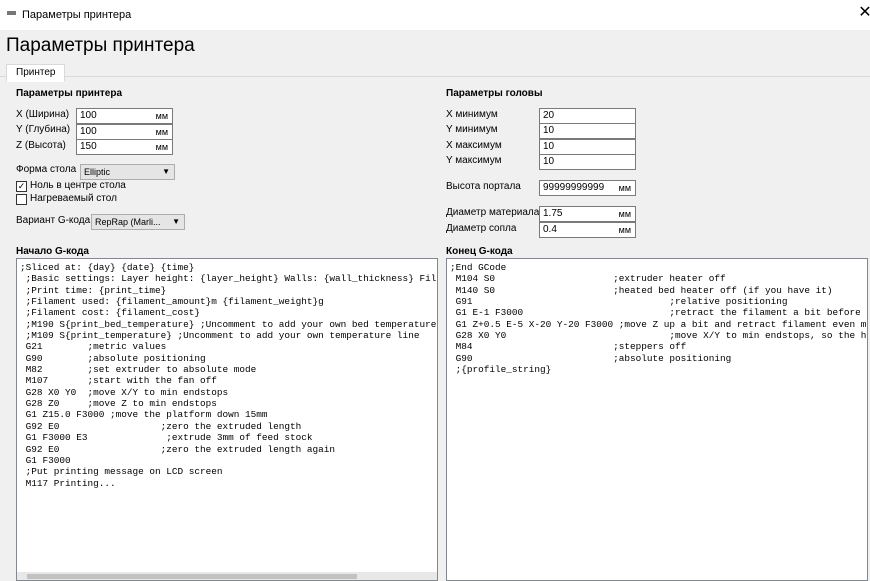 The width and height of the screenshot is (870, 581). What do you see at coordinates (479, 251) in the screenshot?
I see `end-gcode-title: Конец G-кода` at bounding box center [479, 251].